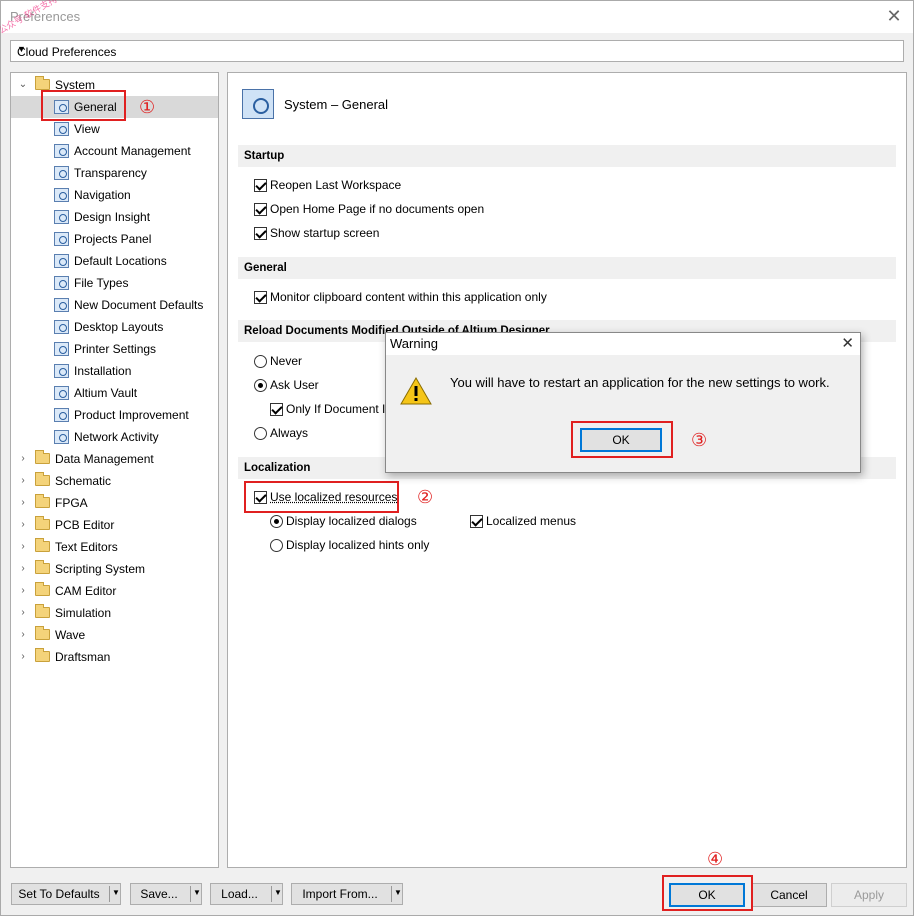 The width and height of the screenshot is (914, 916). I want to click on tree-item-label: Desktop Layouts, so click(119, 327).